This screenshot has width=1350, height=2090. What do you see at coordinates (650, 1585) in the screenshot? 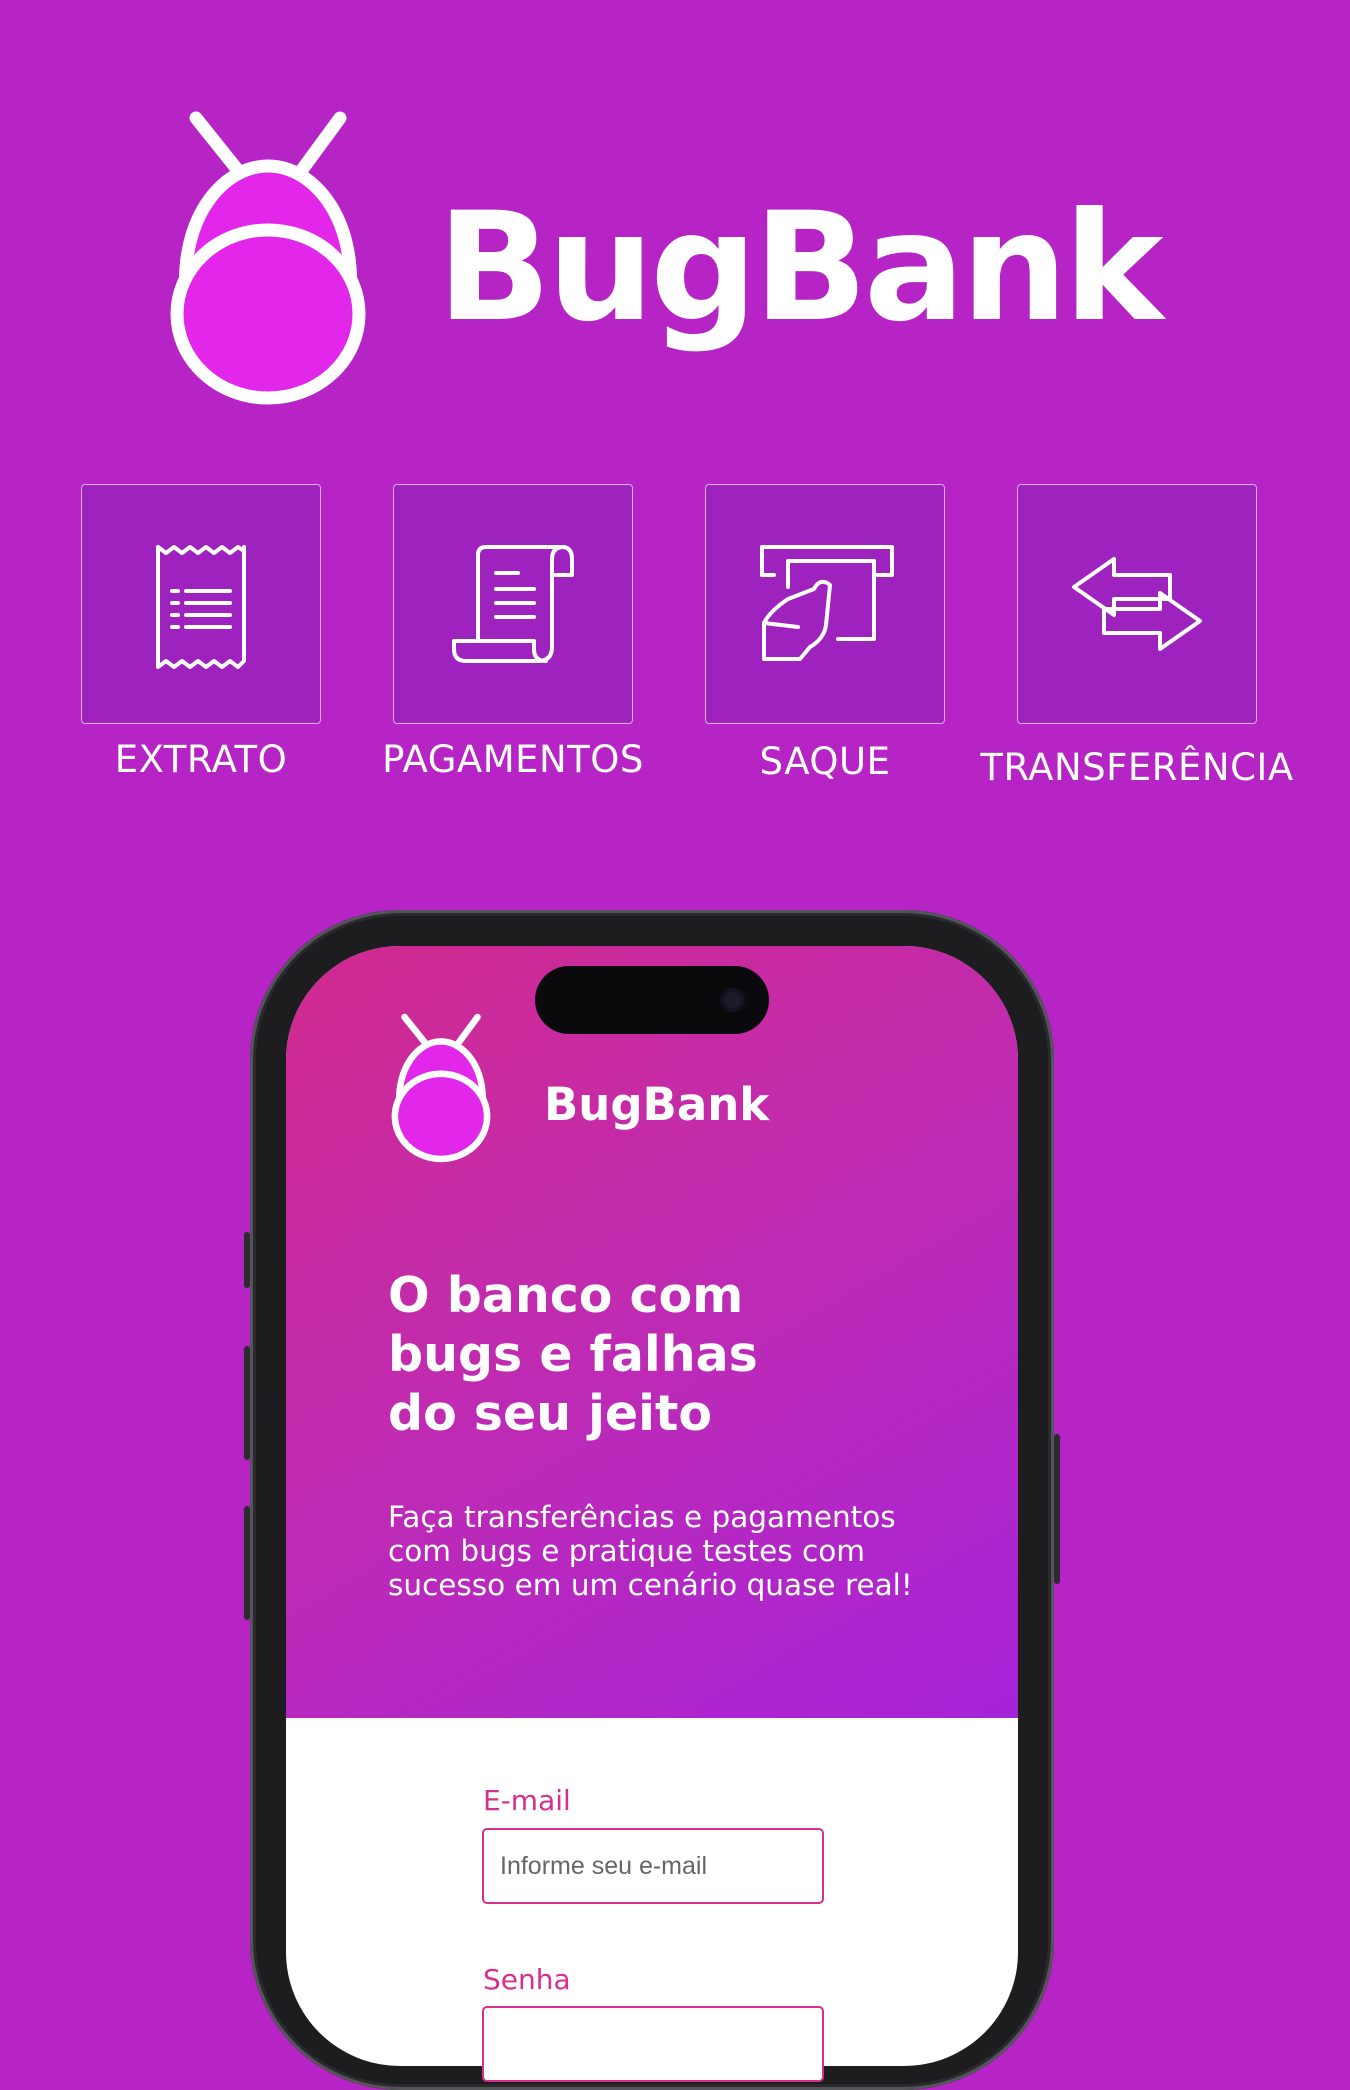
I see `subtext-line: sucesso em um cenário quase real!` at bounding box center [650, 1585].